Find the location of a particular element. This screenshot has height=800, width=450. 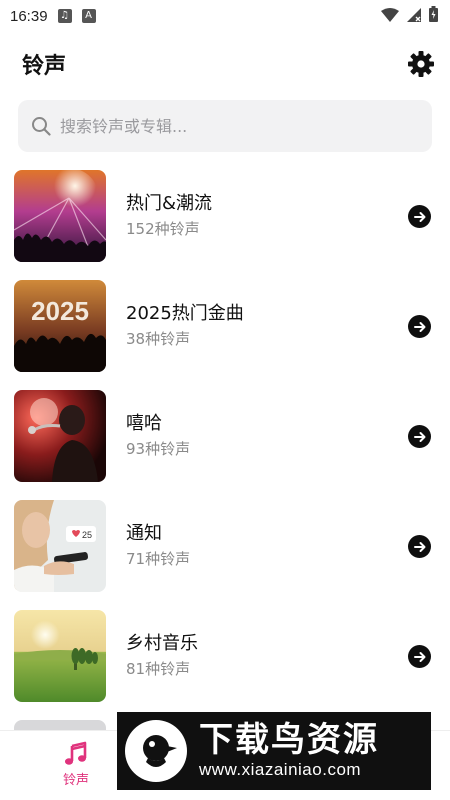

search-icon is located at coordinates (41, 126).